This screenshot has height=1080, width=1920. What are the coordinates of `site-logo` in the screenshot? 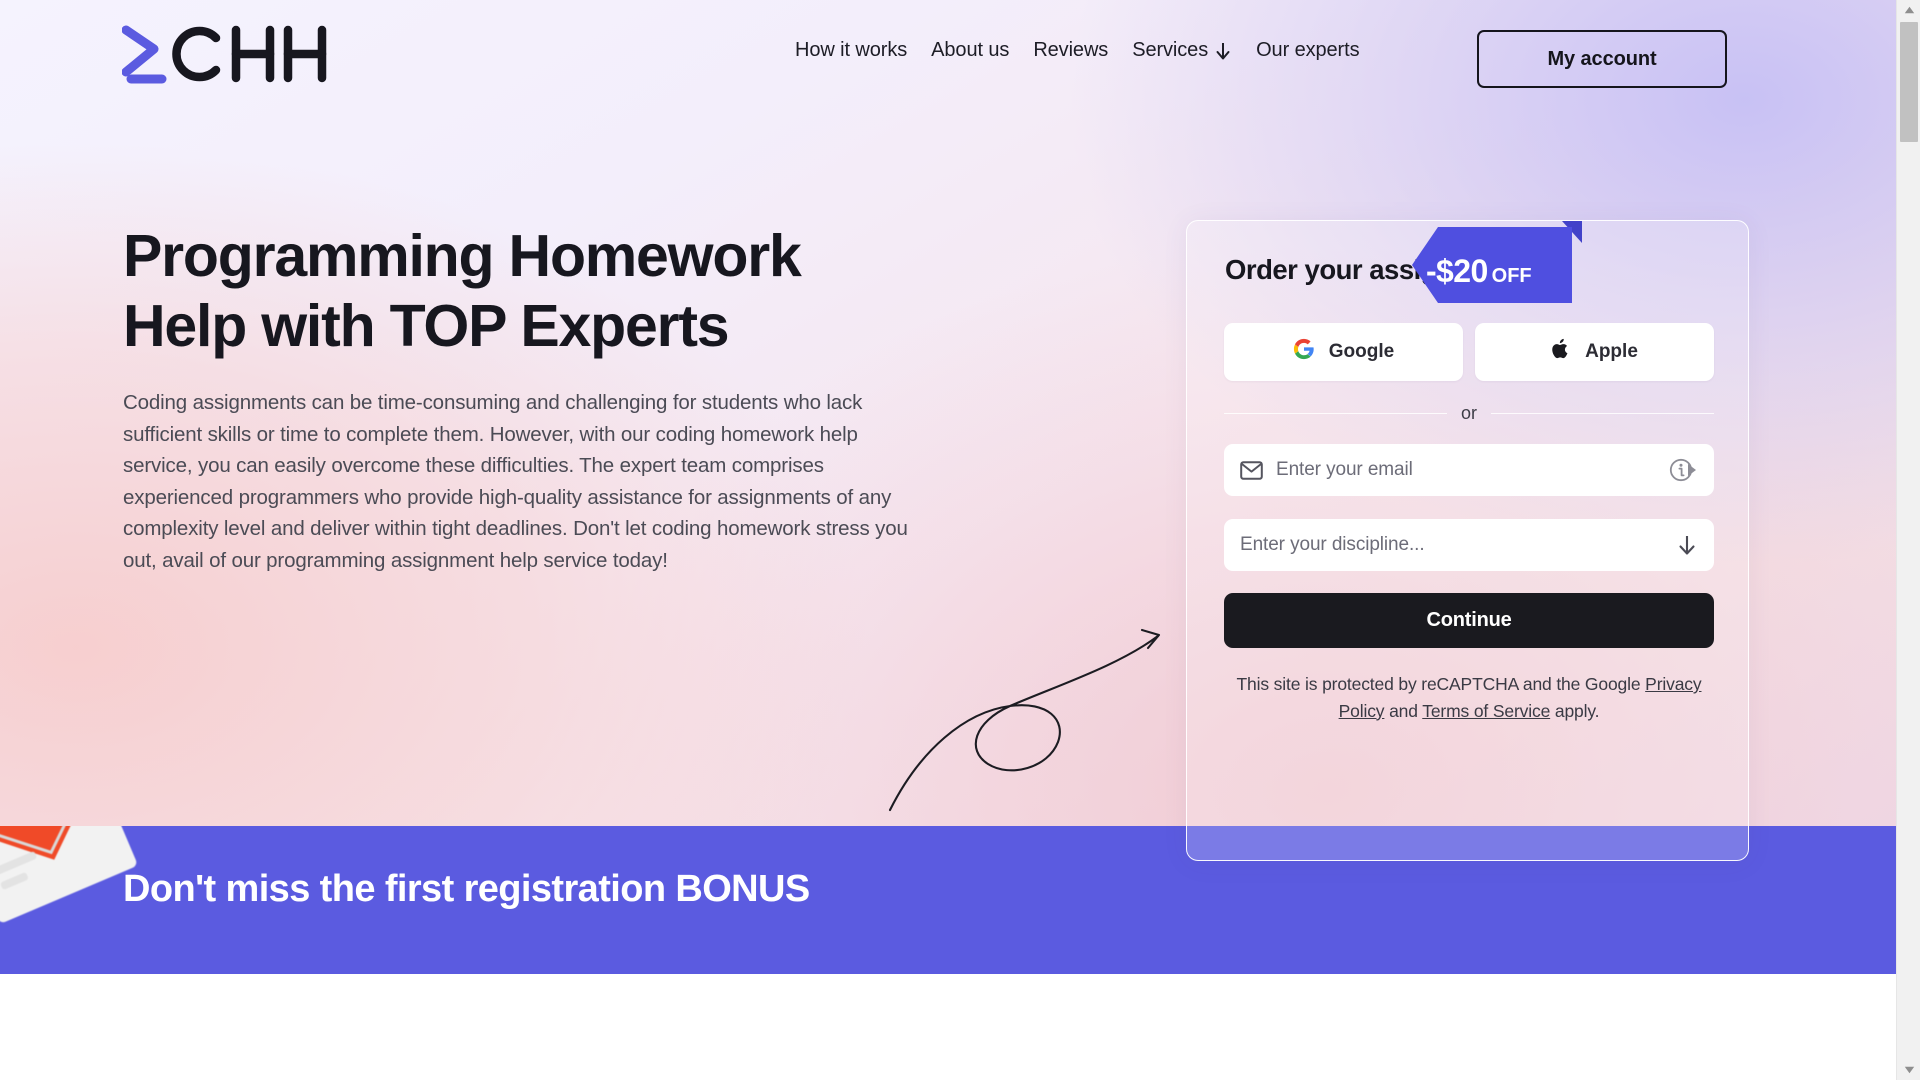 It's located at (228, 53).